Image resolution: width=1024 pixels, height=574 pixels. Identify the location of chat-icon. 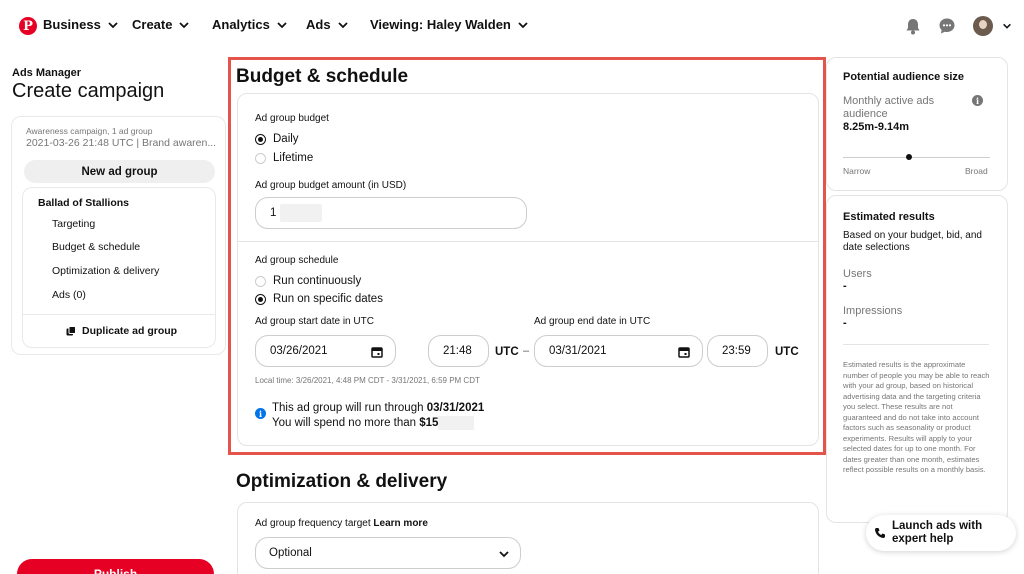
(947, 26).